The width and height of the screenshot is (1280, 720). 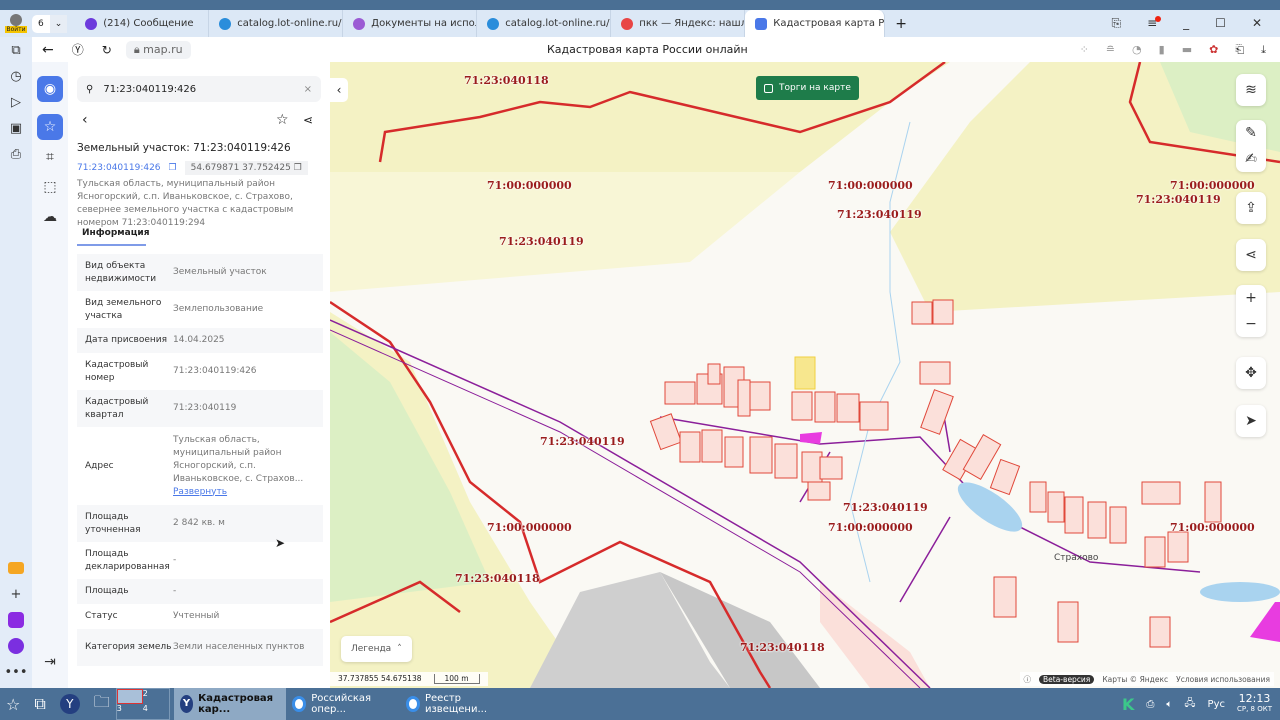 I want to click on screenshot-icon: ⎙, so click(x=16, y=154).